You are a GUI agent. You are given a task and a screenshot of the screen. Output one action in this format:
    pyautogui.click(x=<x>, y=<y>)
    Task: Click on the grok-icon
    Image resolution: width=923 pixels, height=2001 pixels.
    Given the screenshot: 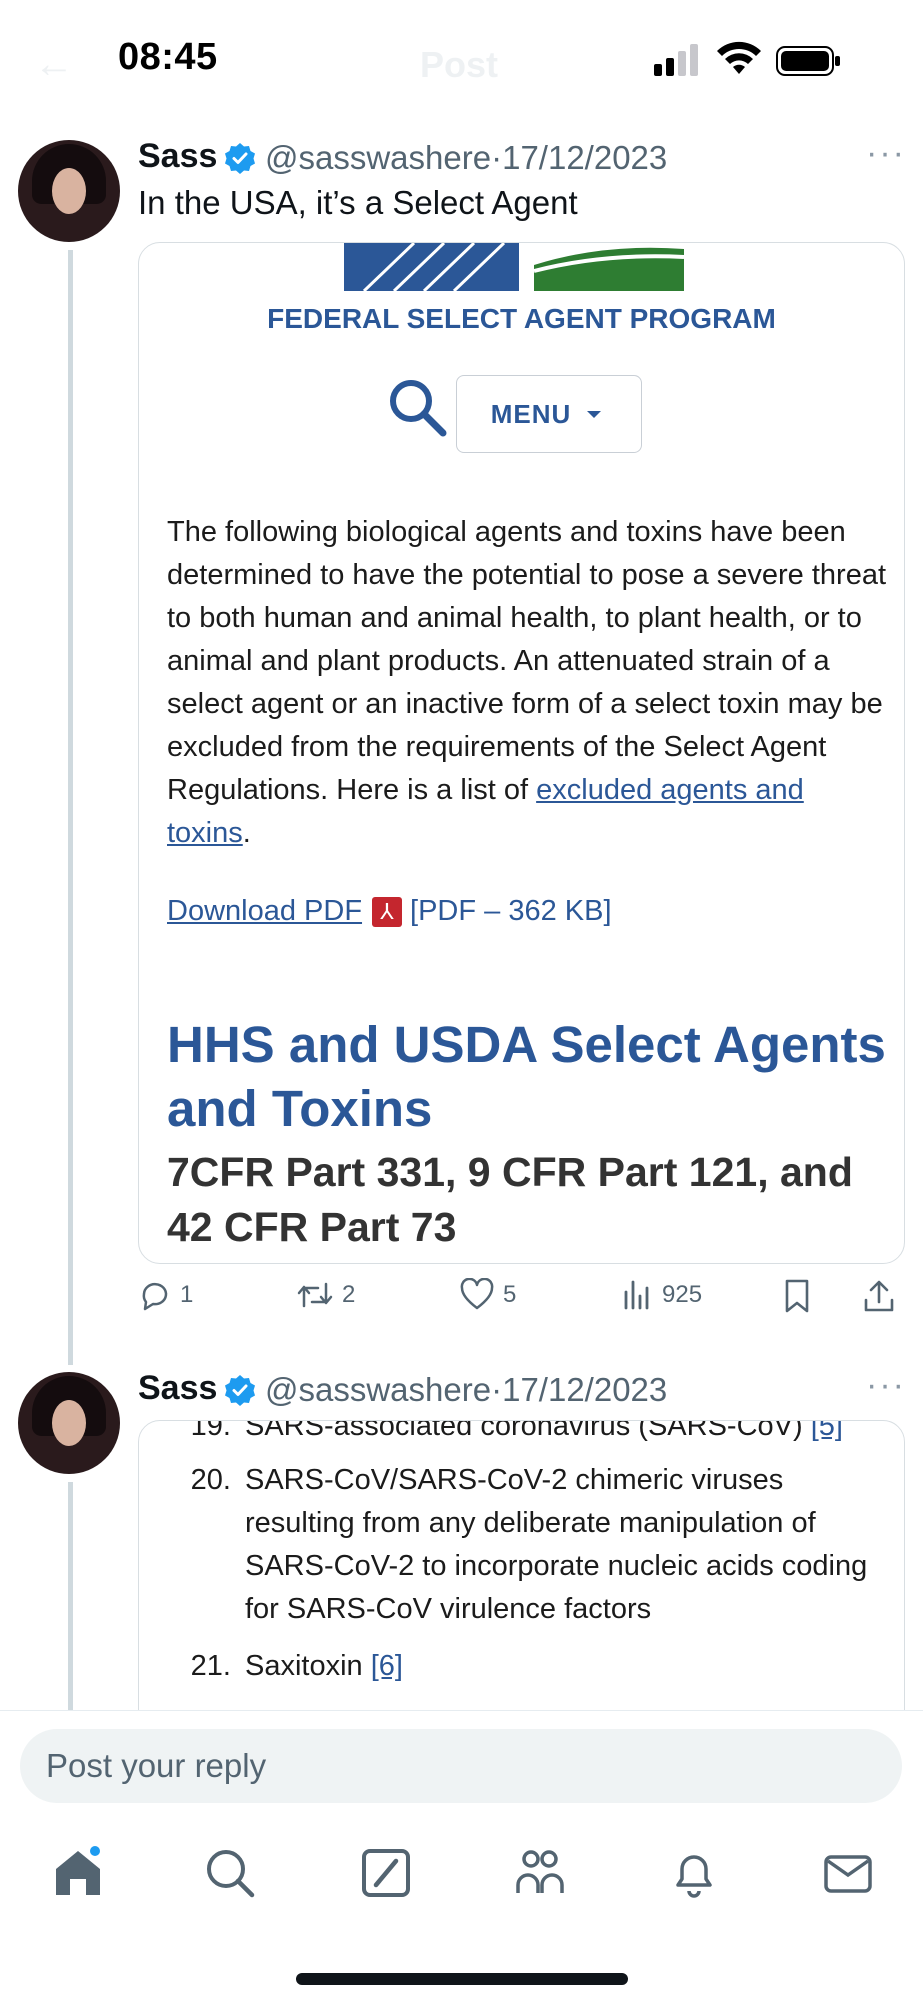 What is the action you would take?
    pyautogui.click(x=386, y=1873)
    